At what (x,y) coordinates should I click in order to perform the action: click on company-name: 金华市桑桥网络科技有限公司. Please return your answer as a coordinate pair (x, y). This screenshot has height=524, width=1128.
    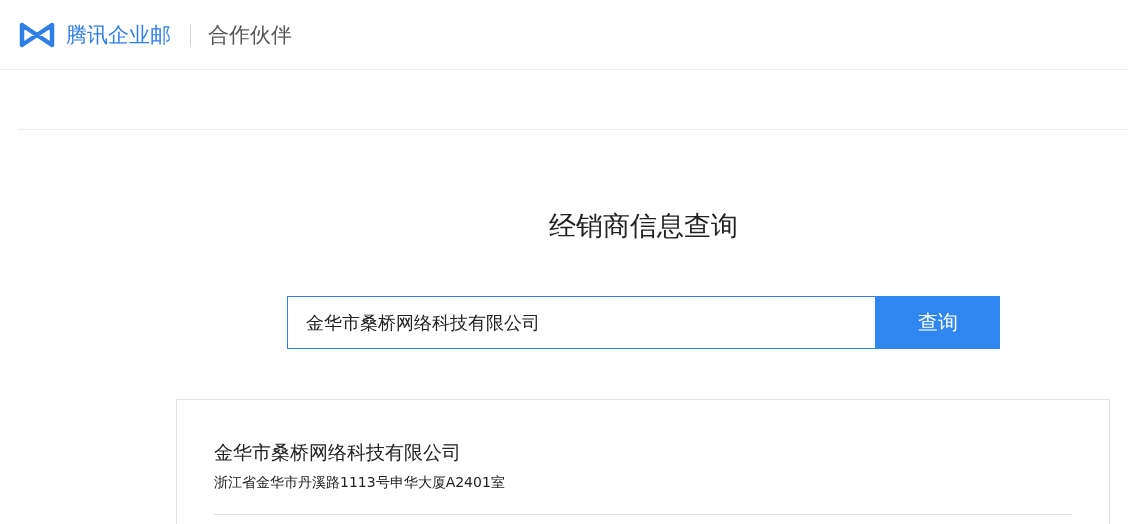
    Looking at the image, I should click on (338, 452).